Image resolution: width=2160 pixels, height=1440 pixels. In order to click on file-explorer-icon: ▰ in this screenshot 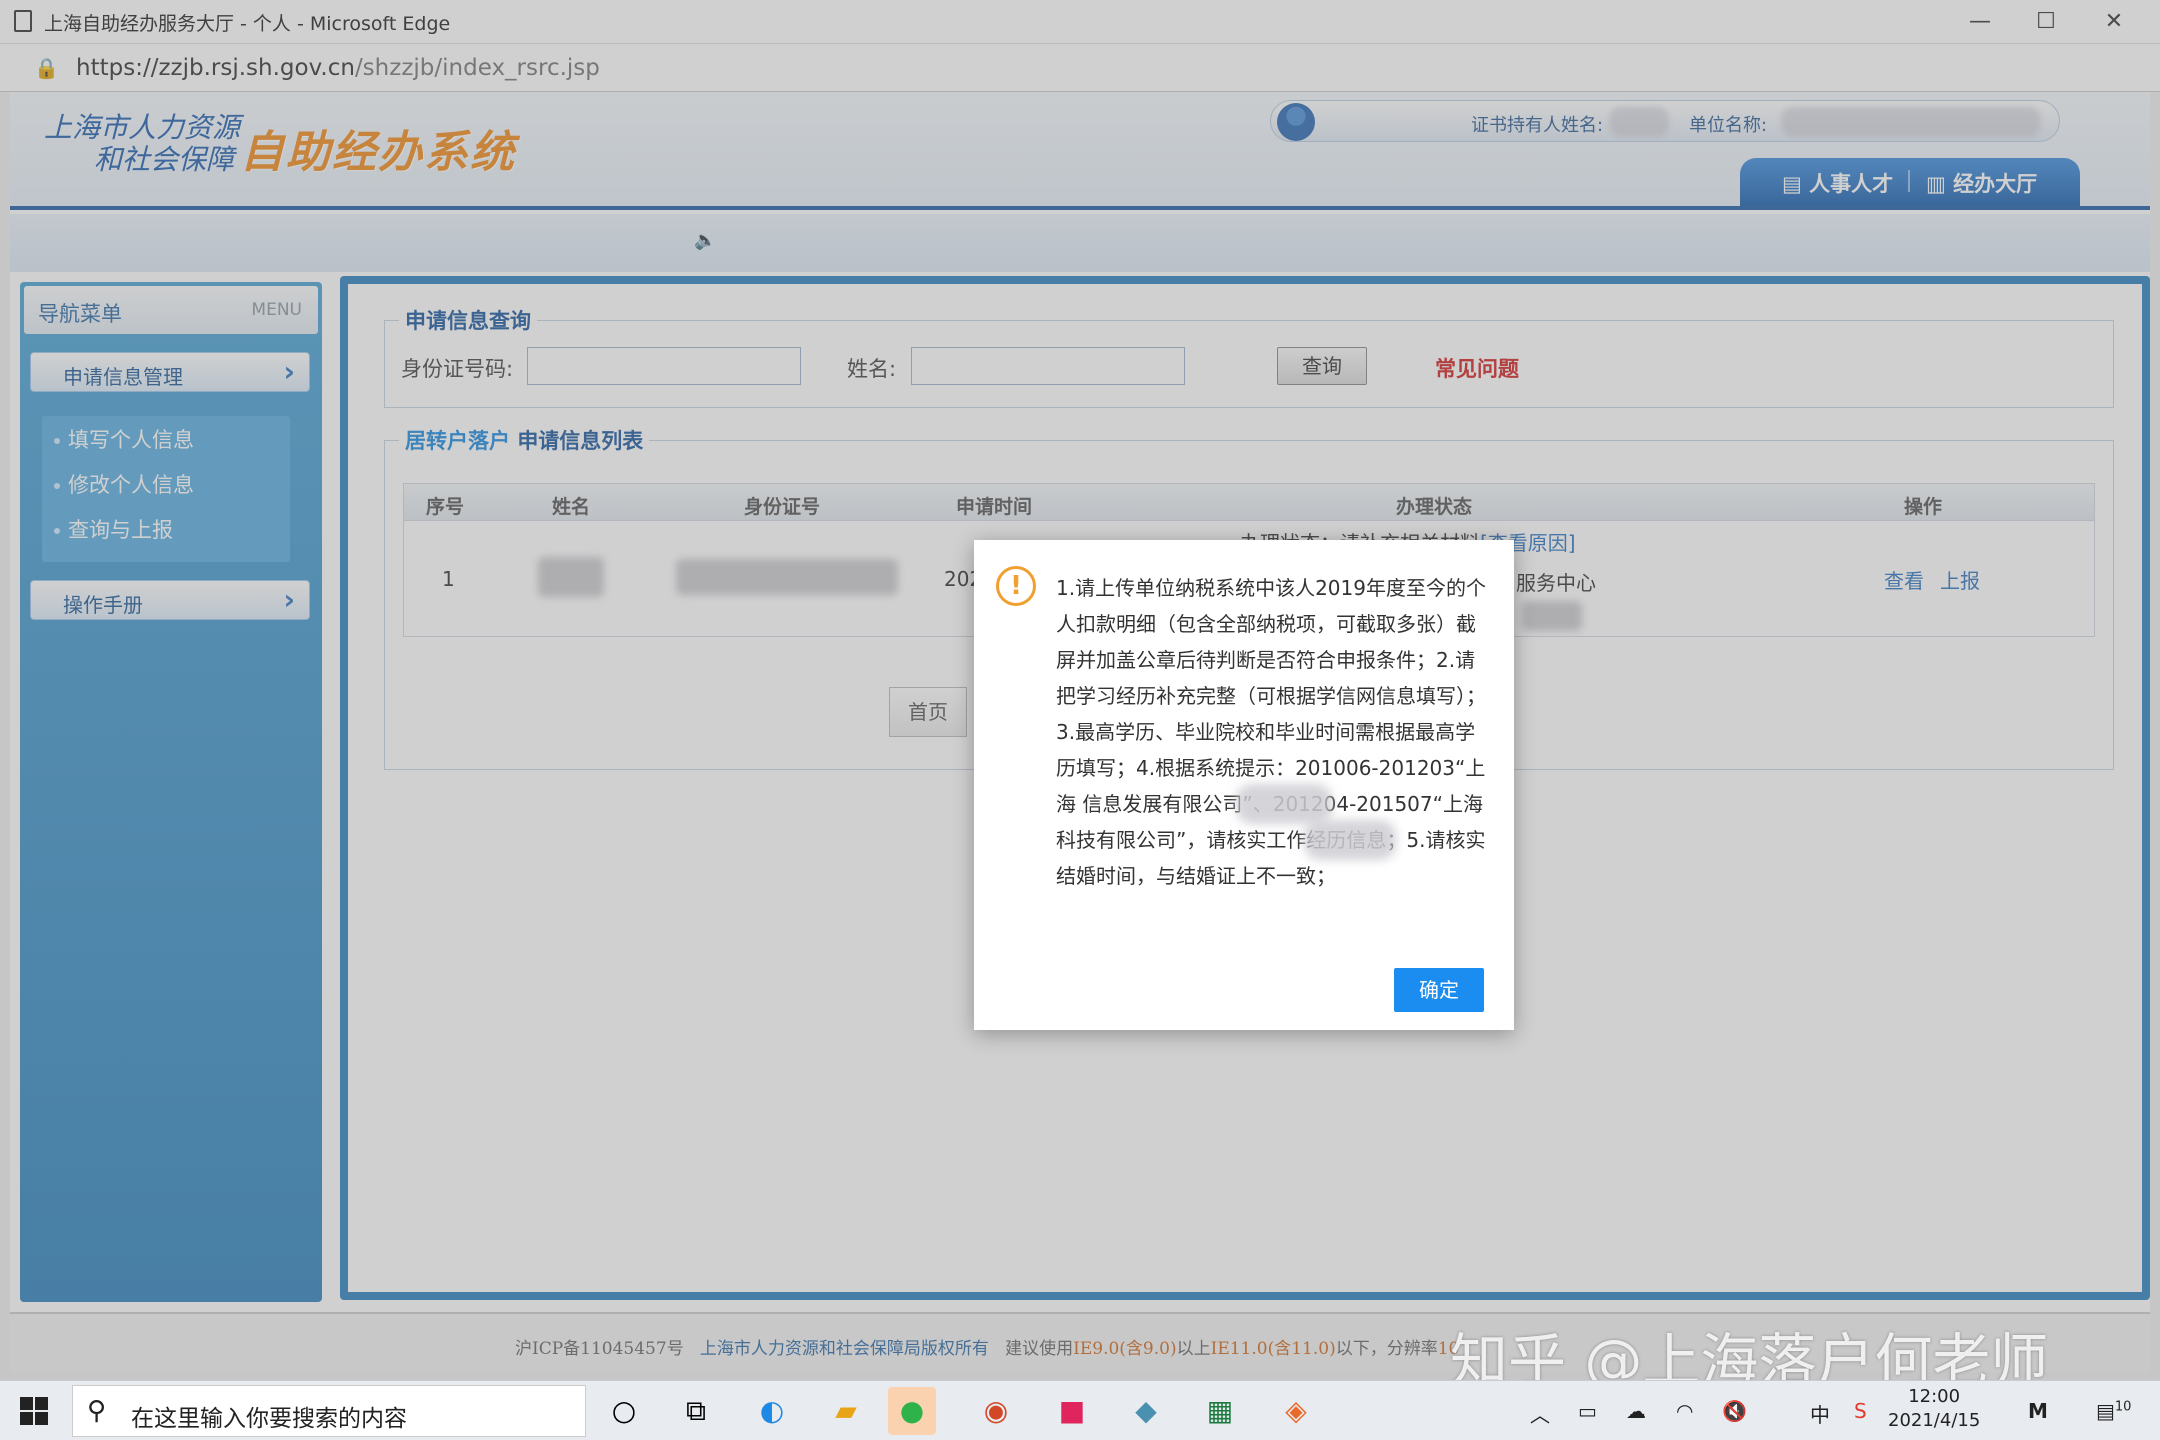, I will do `click(846, 1411)`.